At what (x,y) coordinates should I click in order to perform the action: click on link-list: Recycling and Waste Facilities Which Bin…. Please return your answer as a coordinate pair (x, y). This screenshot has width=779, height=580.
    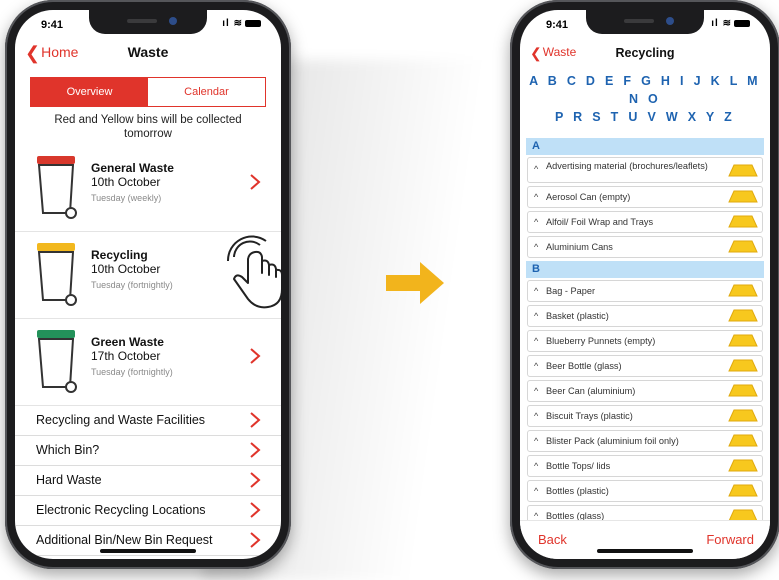
    Looking at the image, I should click on (148, 481).